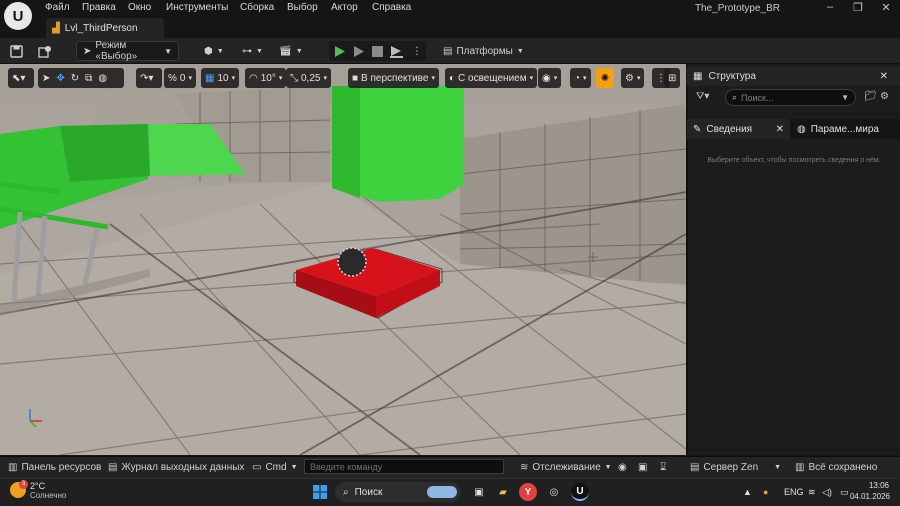  Describe the element at coordinates (790, 97) in the screenshot. I see `outliner-search-input: ⌕ Поиск... ▼` at that location.